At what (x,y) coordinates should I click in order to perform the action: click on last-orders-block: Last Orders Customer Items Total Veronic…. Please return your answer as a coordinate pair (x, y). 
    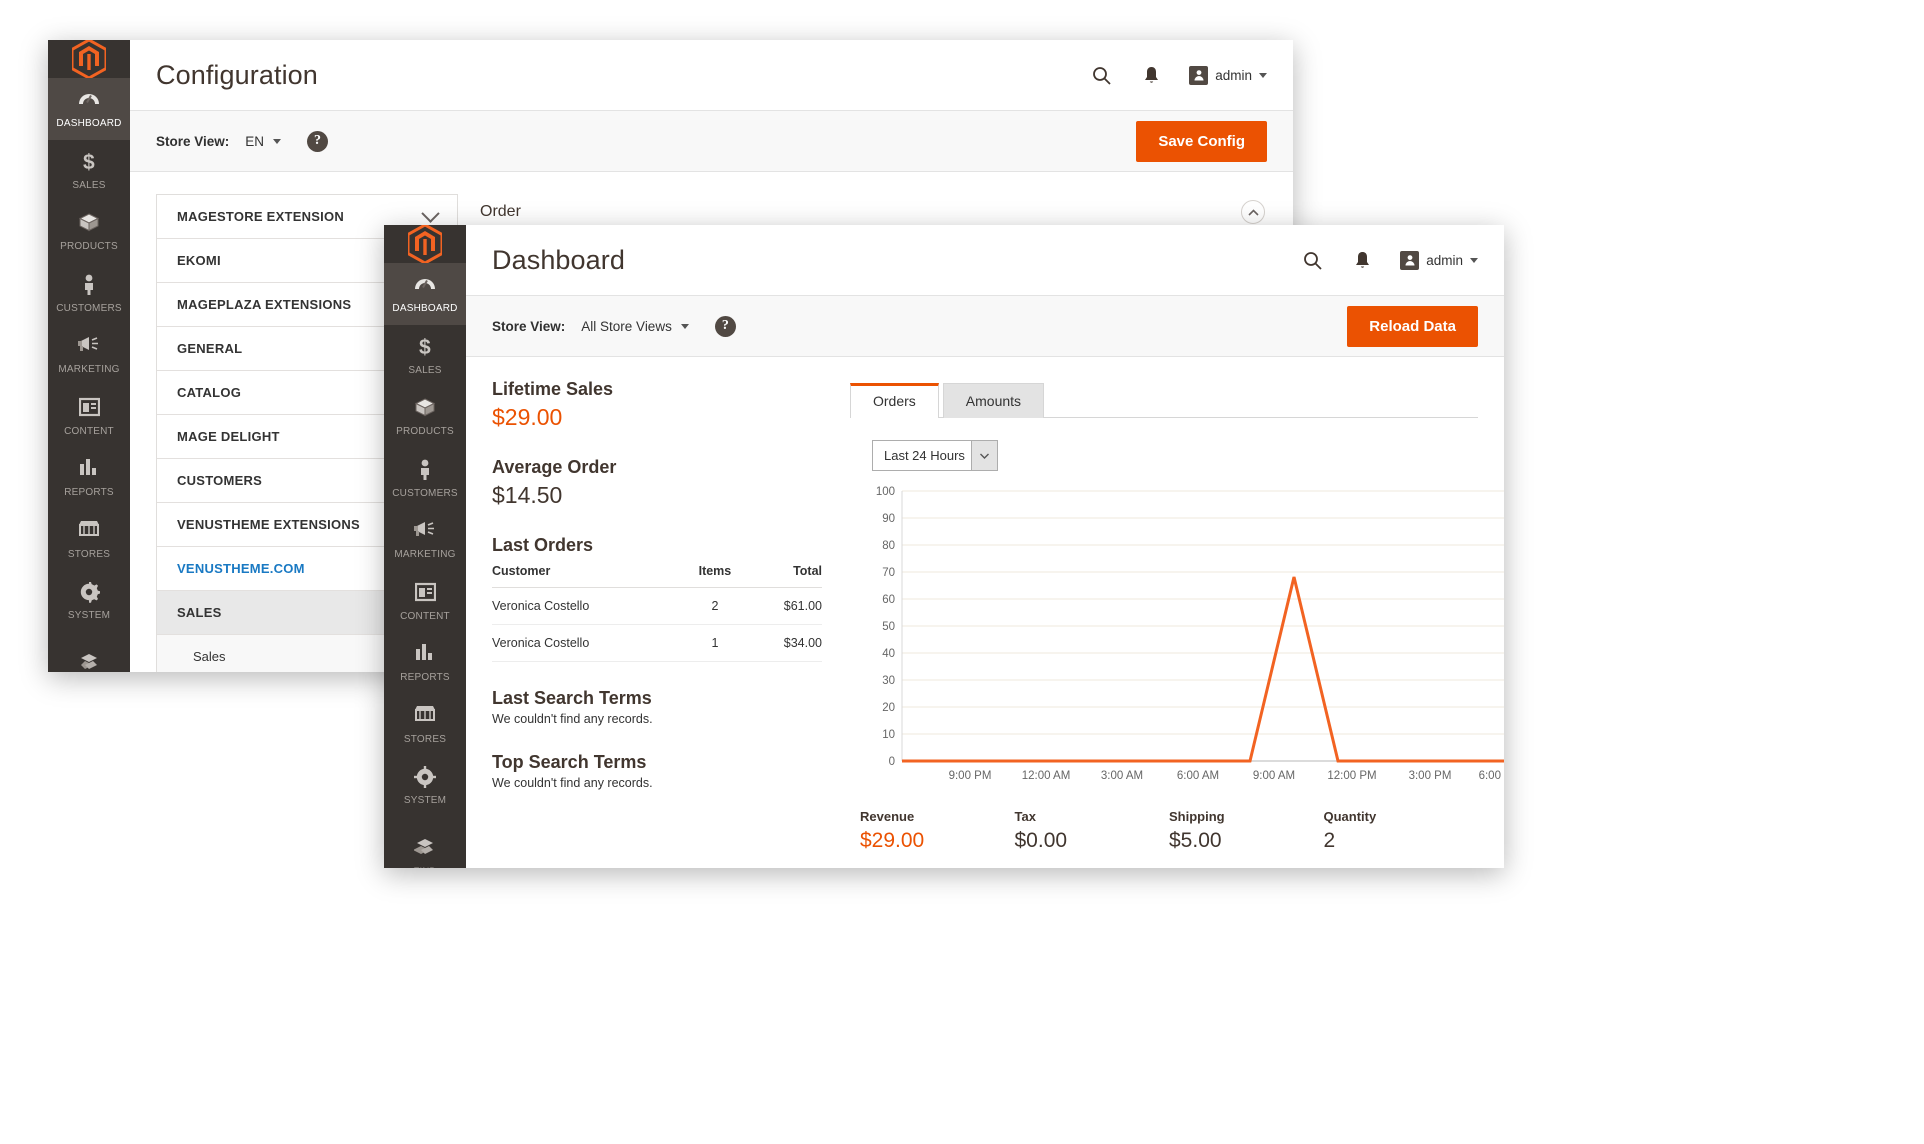
    Looking at the image, I should click on (657, 598).